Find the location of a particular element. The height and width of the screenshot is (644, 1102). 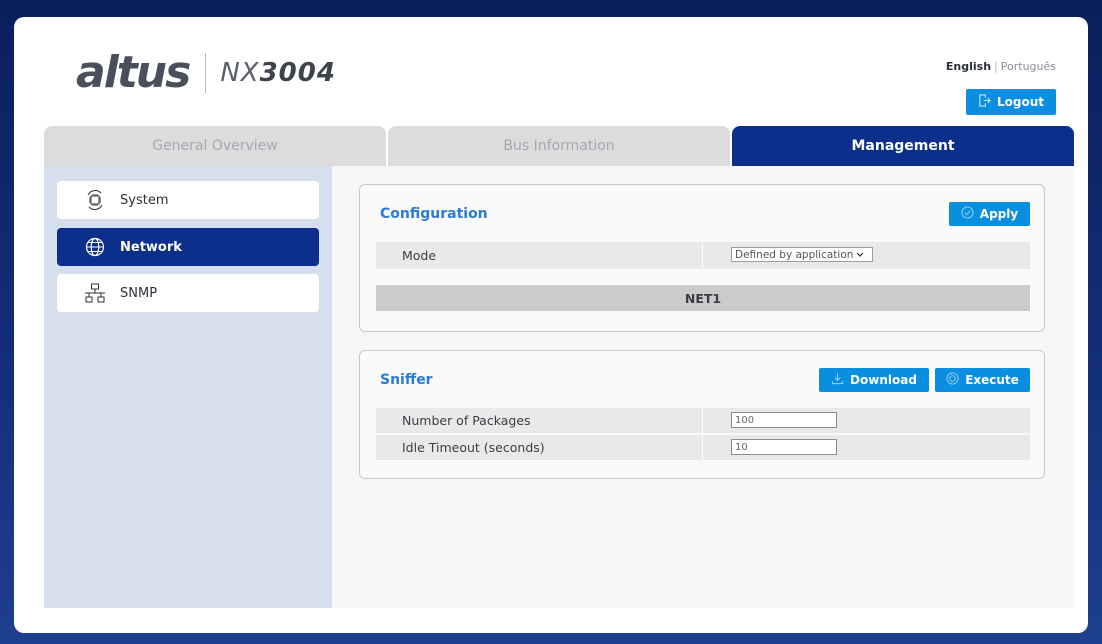

packages-value-cell: 100 is located at coordinates (866, 420).